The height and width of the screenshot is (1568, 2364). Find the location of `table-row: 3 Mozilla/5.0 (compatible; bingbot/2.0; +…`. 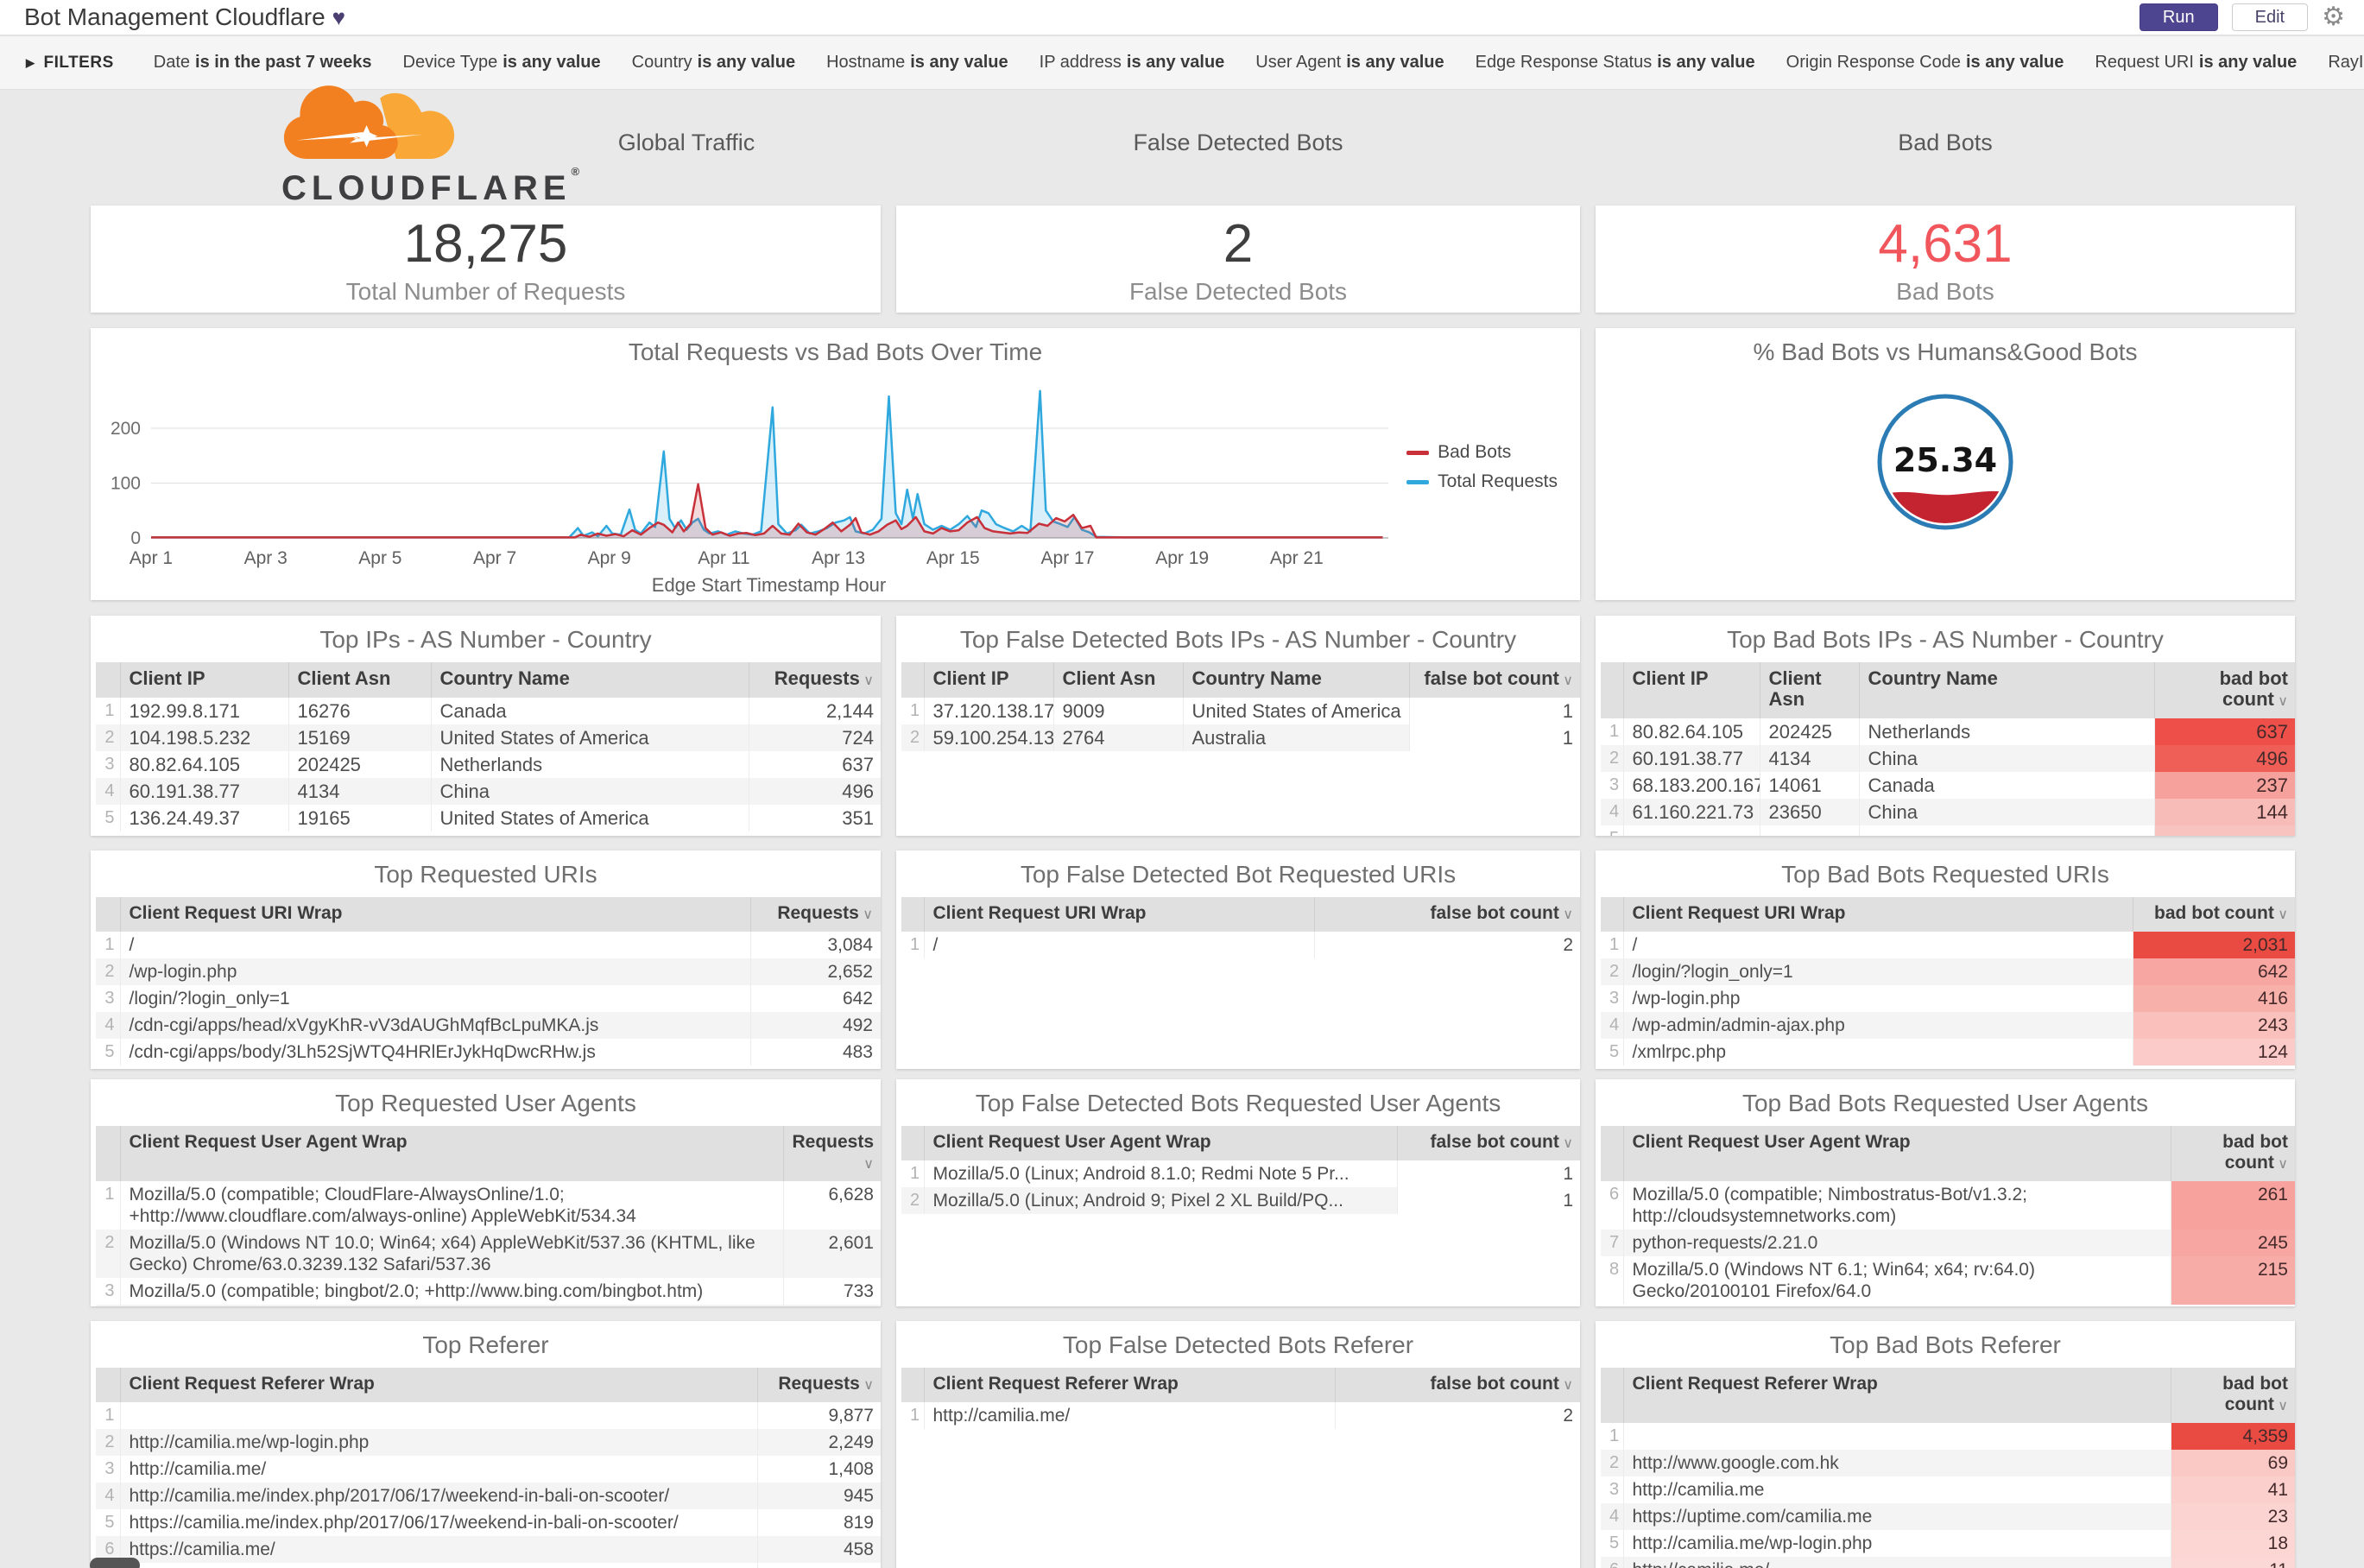

table-row: 3 Mozilla/5.0 (compatible; bingbot/2.0; +… is located at coordinates (488, 1291).